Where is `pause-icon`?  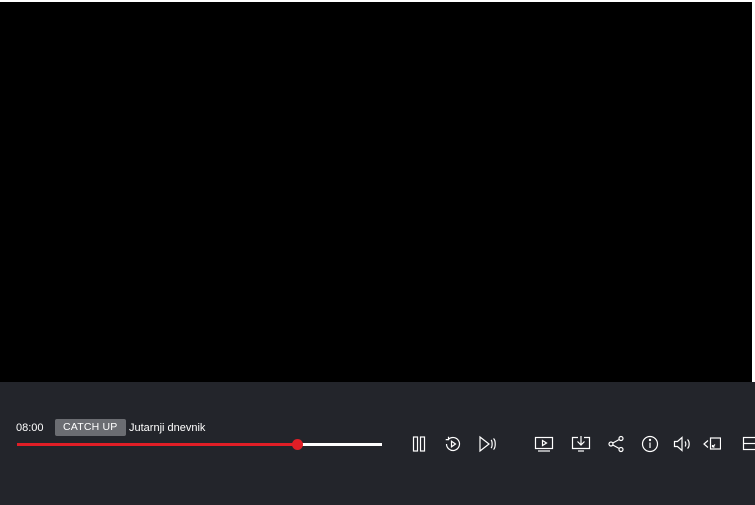 pause-icon is located at coordinates (419, 444).